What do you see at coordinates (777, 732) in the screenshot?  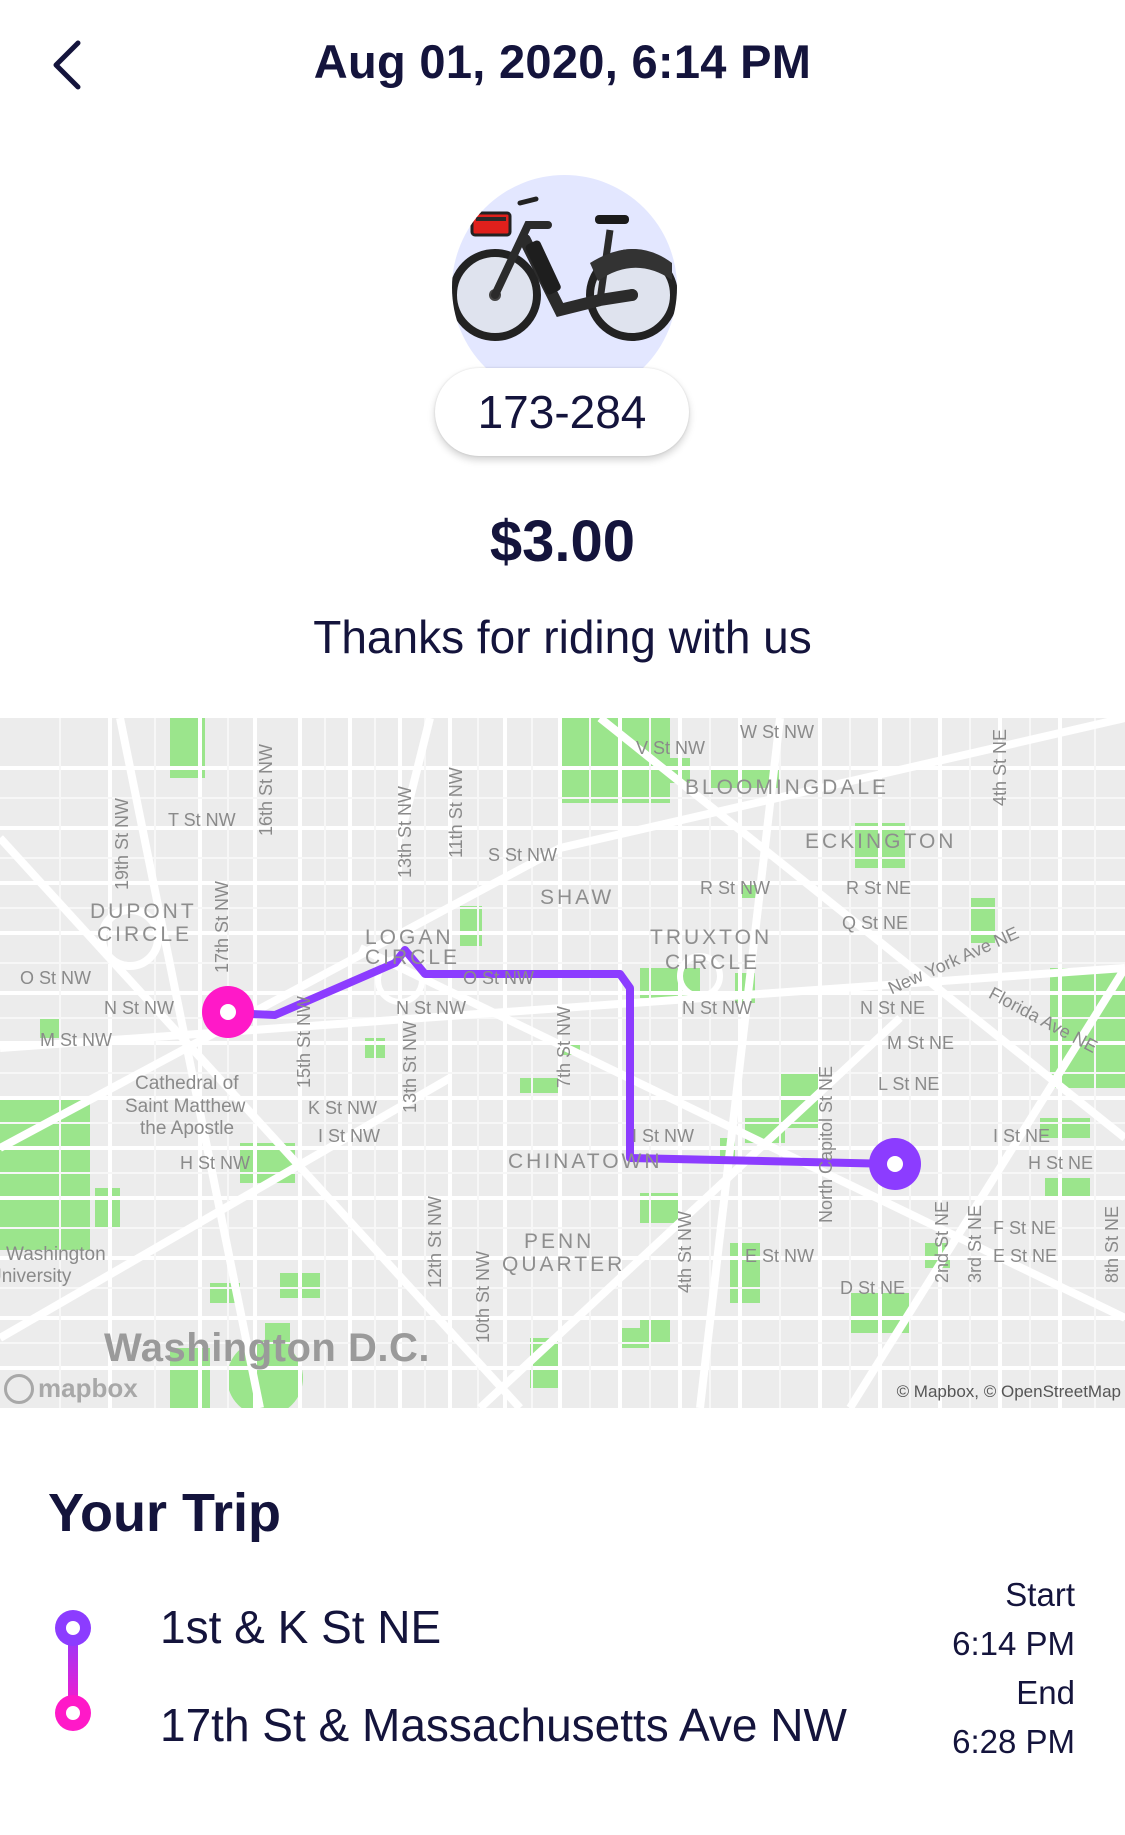 I see `street-label: W St NW` at bounding box center [777, 732].